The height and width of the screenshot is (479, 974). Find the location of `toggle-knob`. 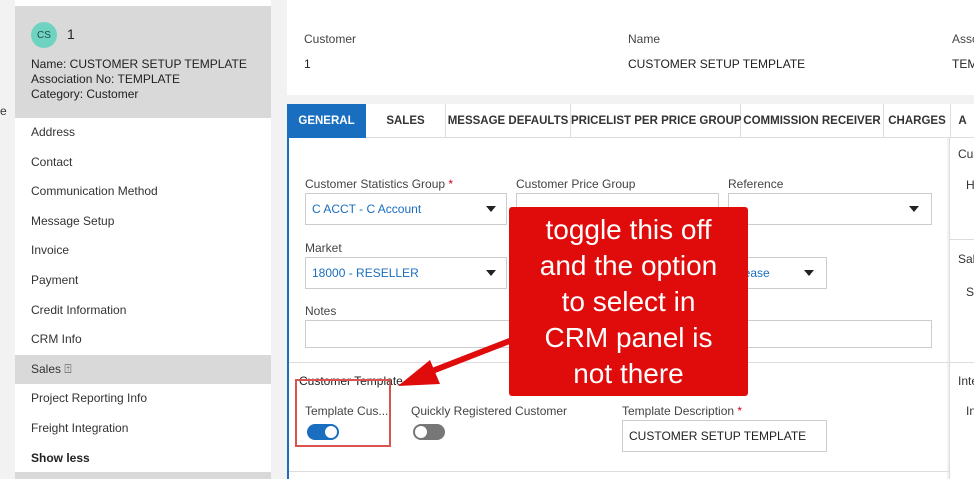

toggle-knob is located at coordinates (421, 432).